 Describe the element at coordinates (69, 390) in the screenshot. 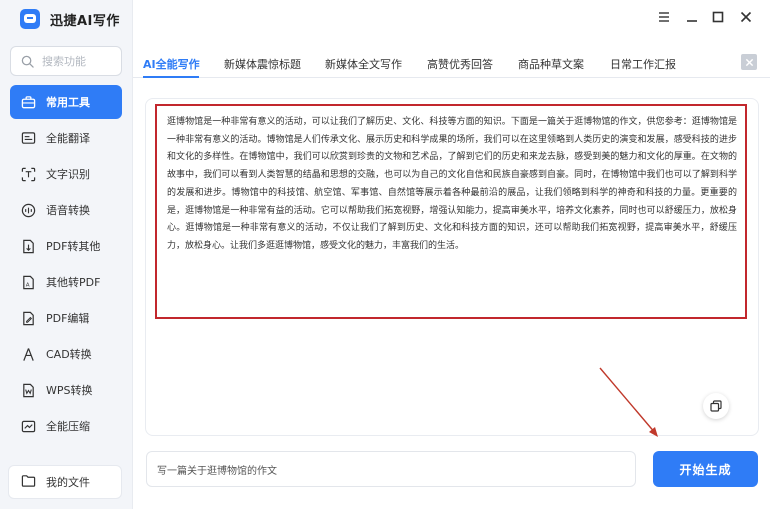

I see `sidebar-item-label: WPS转换` at that location.